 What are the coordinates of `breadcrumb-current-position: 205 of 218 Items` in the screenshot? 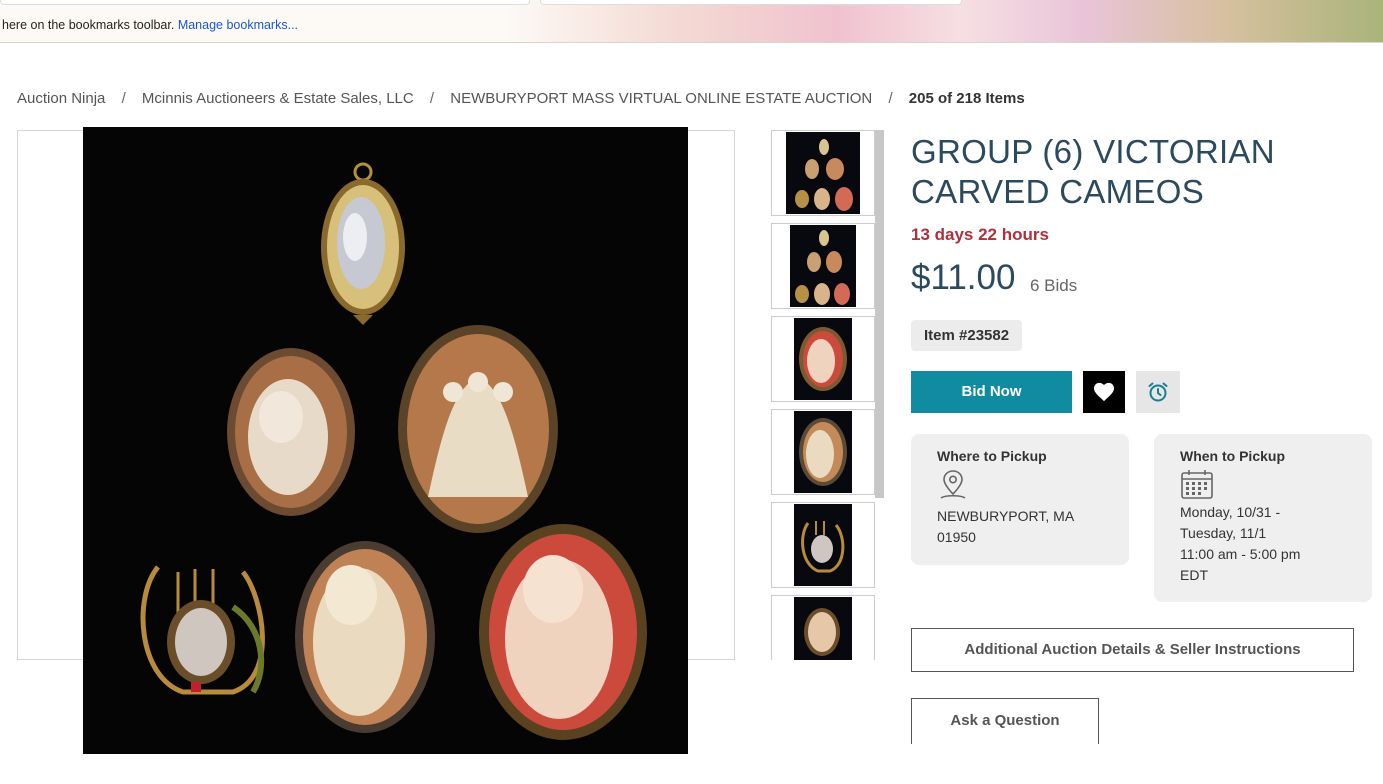 It's located at (966, 98).